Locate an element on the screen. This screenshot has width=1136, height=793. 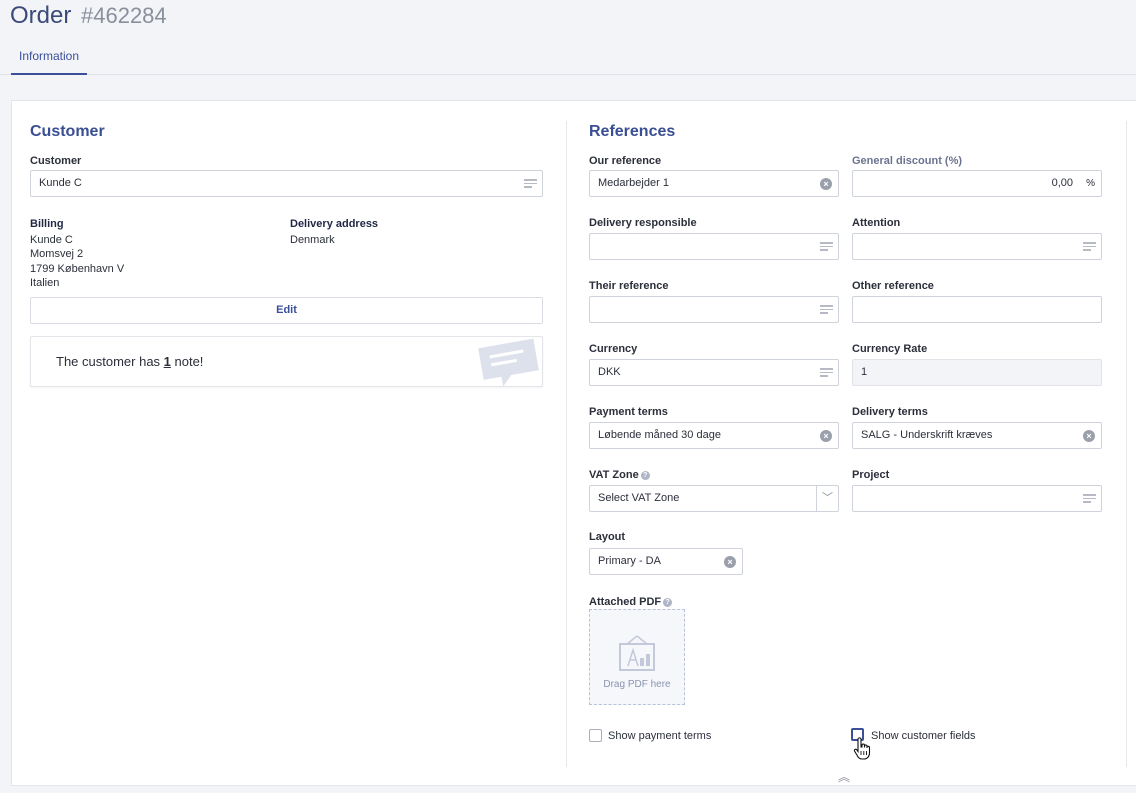
show-payment-terms-checkbox is located at coordinates (595, 735).